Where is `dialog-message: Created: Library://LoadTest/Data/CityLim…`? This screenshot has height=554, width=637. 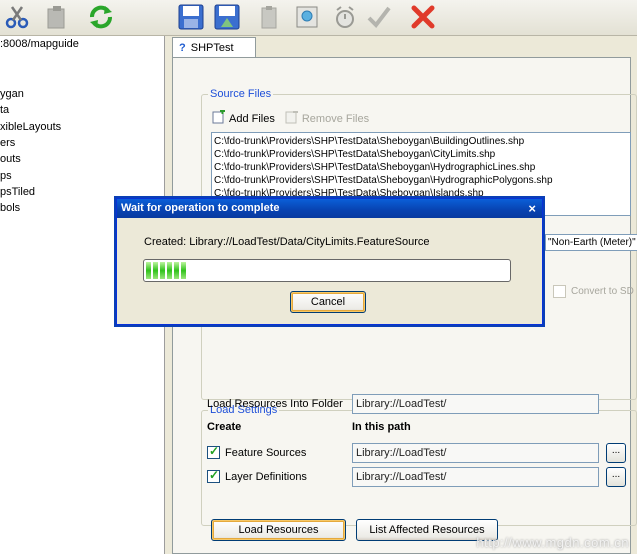
dialog-message: Created: Library://LoadTest/Data/CityLim… is located at coordinates (287, 242).